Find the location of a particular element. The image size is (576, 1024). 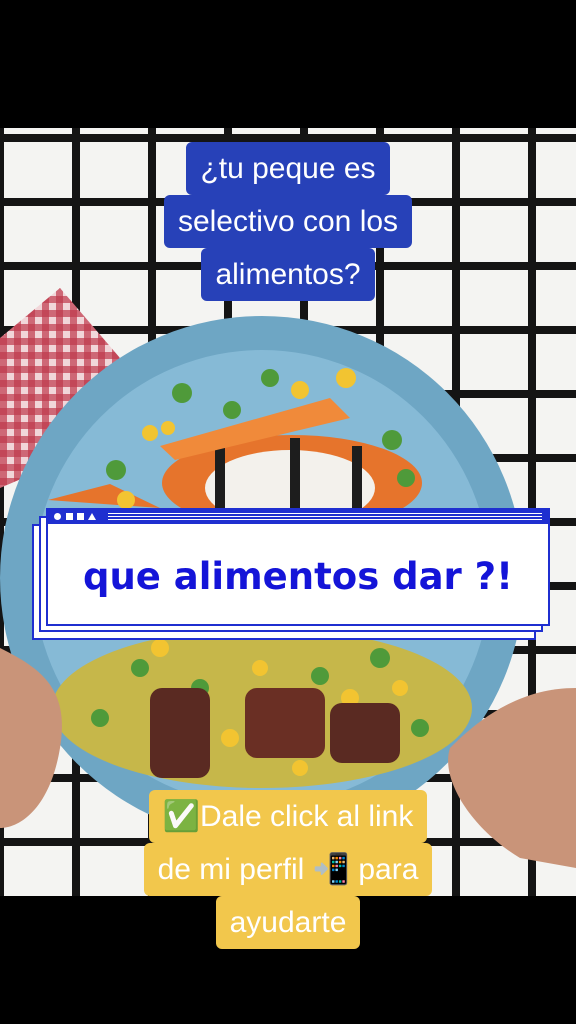

bottom-caption-line-3: ayudarte is located at coordinates (288, 922).